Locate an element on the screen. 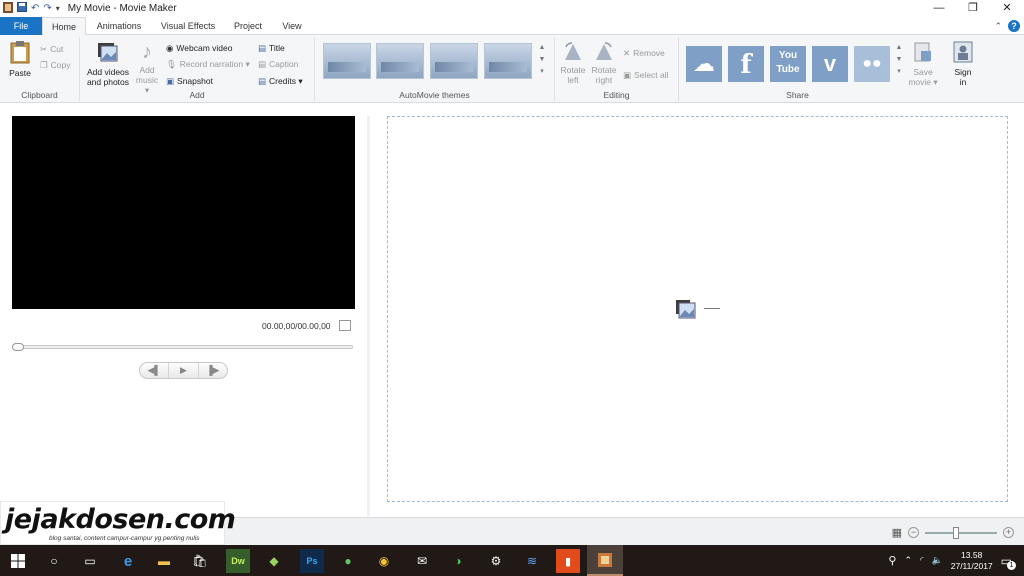 Image resolution: width=1024 pixels, height=576 pixels. select-all-button: ▣ Select all is located at coordinates (646, 75).